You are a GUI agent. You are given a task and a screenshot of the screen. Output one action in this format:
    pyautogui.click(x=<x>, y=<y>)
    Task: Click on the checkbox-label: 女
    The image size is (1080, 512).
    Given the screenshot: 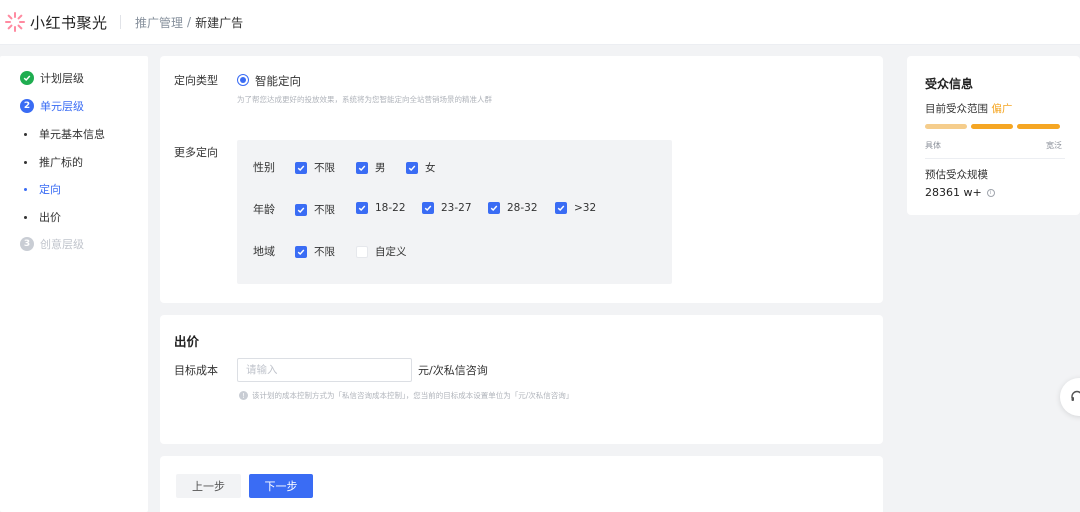 What is the action you would take?
    pyautogui.click(x=430, y=168)
    